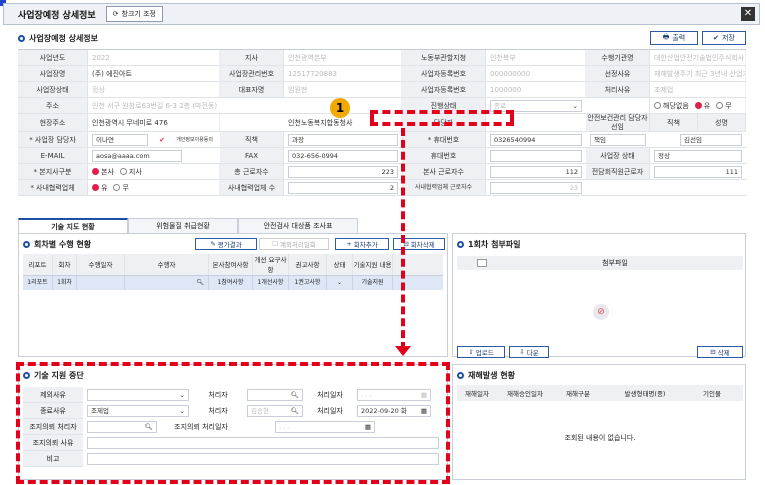  Describe the element at coordinates (618, 122) in the screenshot. I see `label-safety-manager: 안전보건관리 담당자 선임` at that location.